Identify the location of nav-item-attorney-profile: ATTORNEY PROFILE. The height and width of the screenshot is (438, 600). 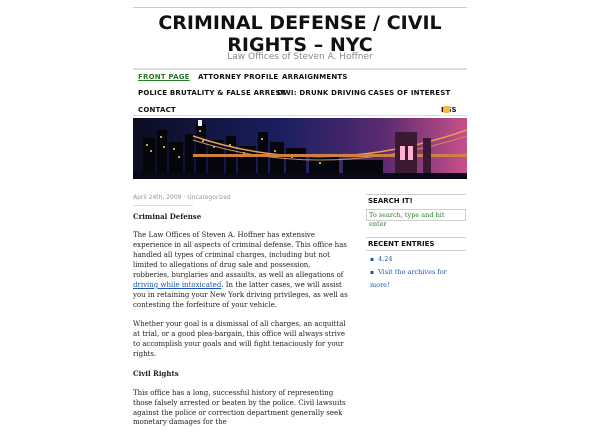
(238, 77).